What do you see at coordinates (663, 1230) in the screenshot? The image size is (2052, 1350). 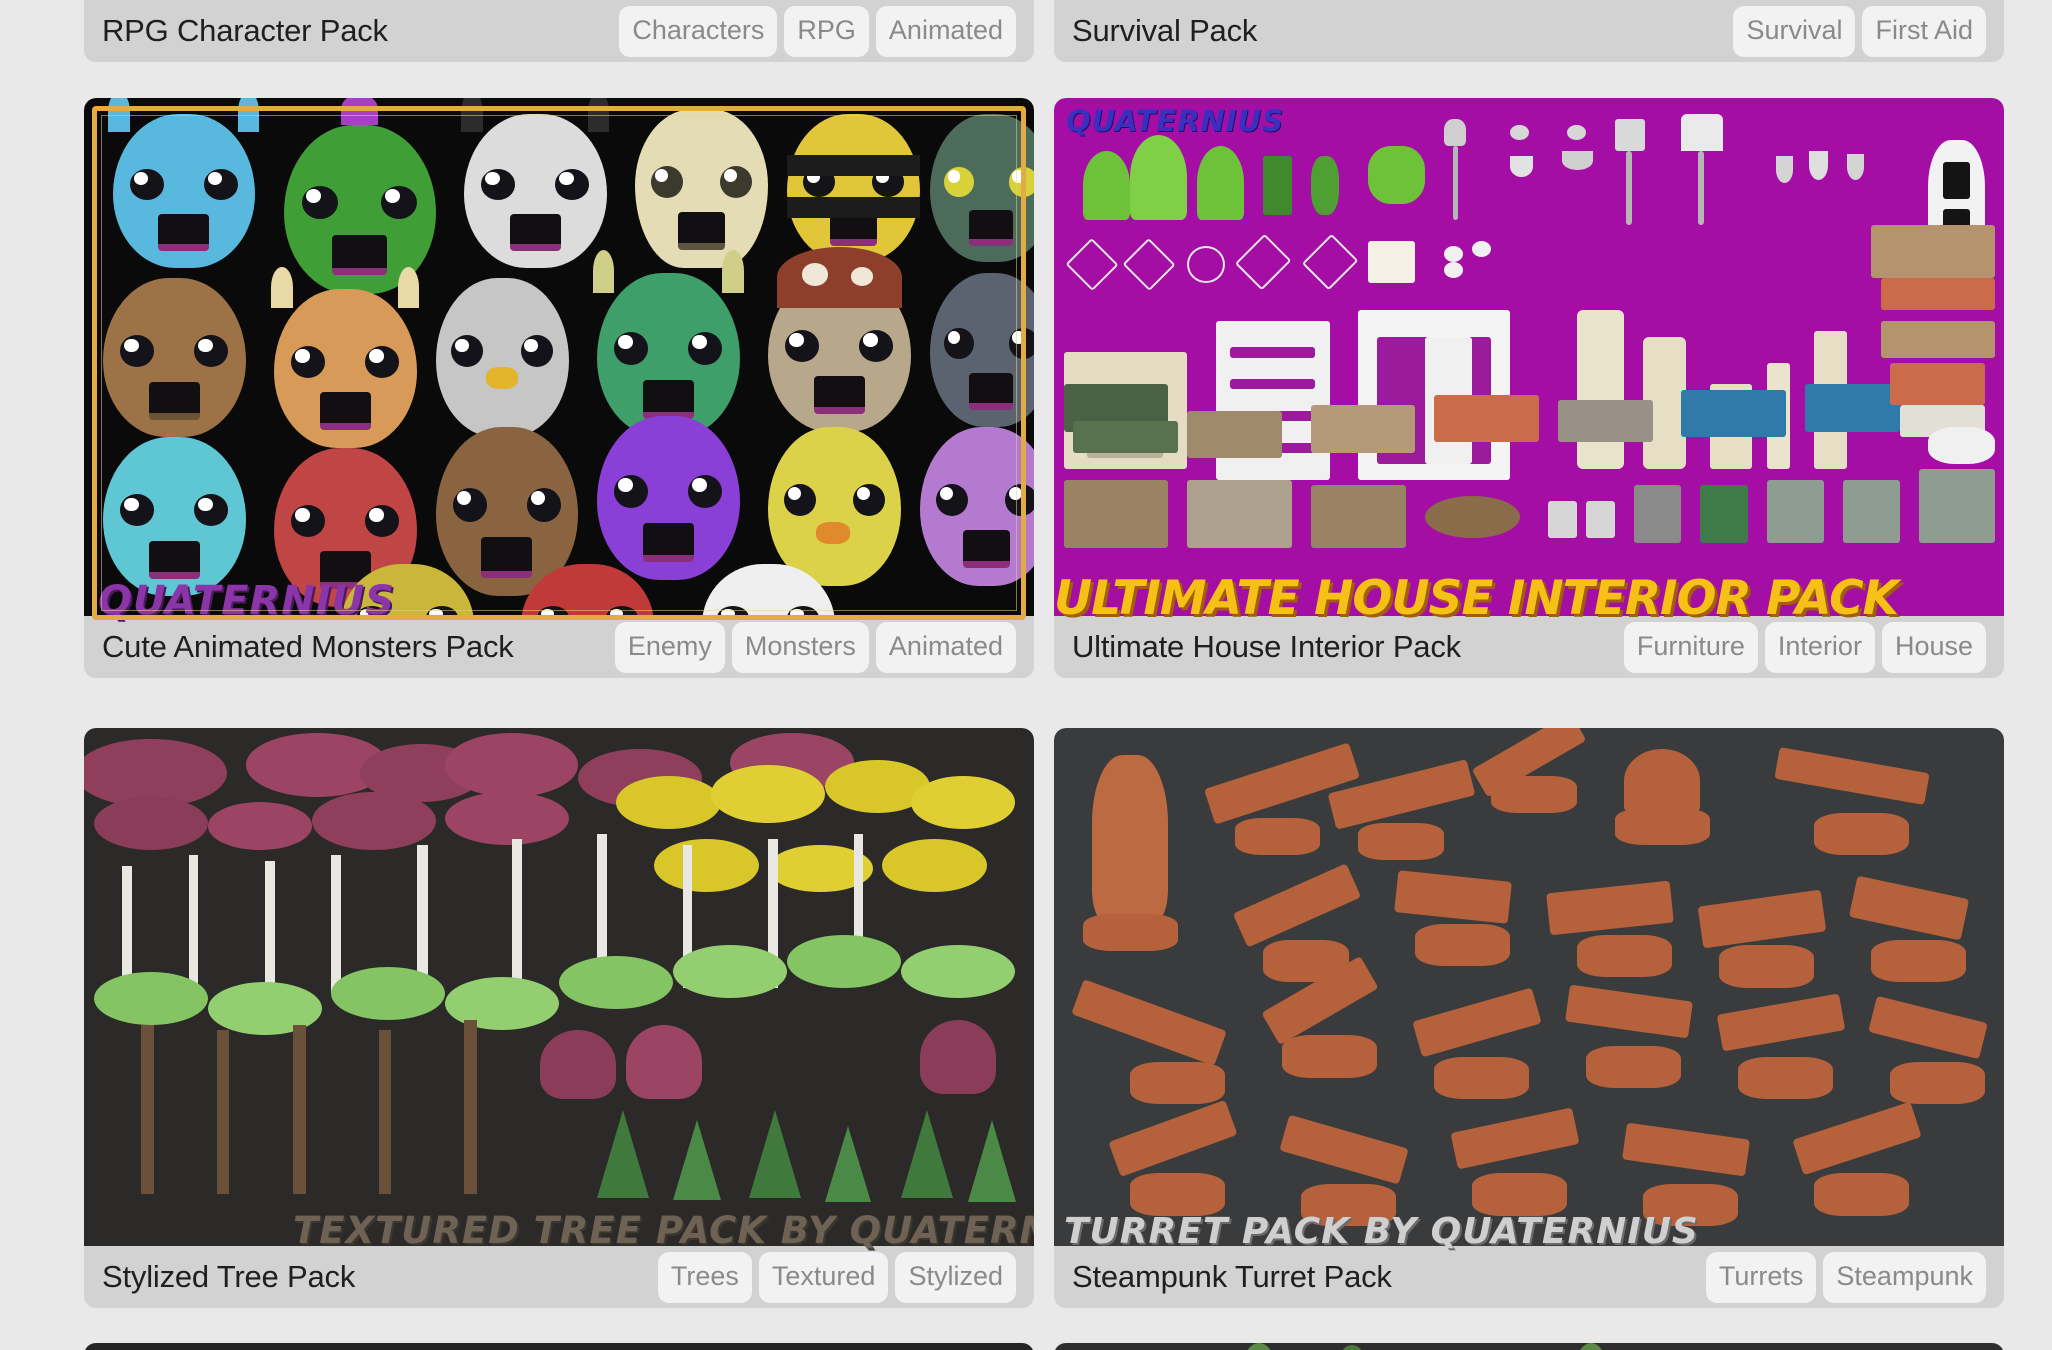 I see `image-watermark: TEXTURED TREE PACK BY QUATERNIUS` at bounding box center [663, 1230].